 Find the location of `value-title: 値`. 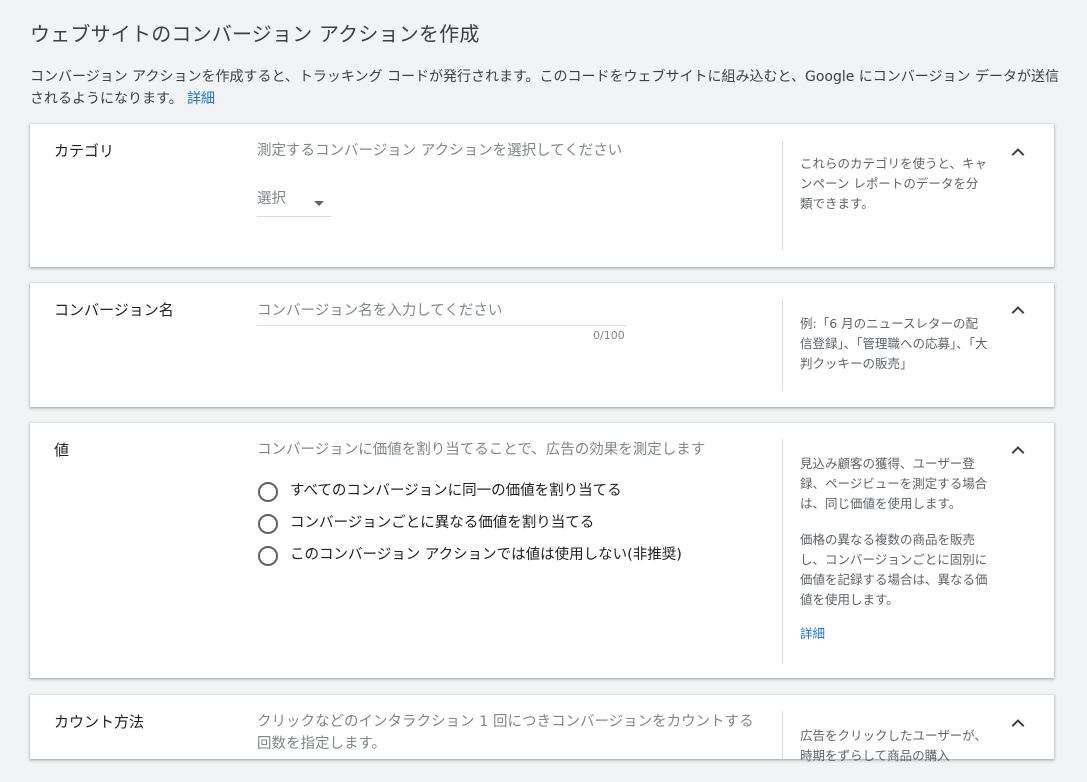

value-title: 値 is located at coordinates (62, 450).